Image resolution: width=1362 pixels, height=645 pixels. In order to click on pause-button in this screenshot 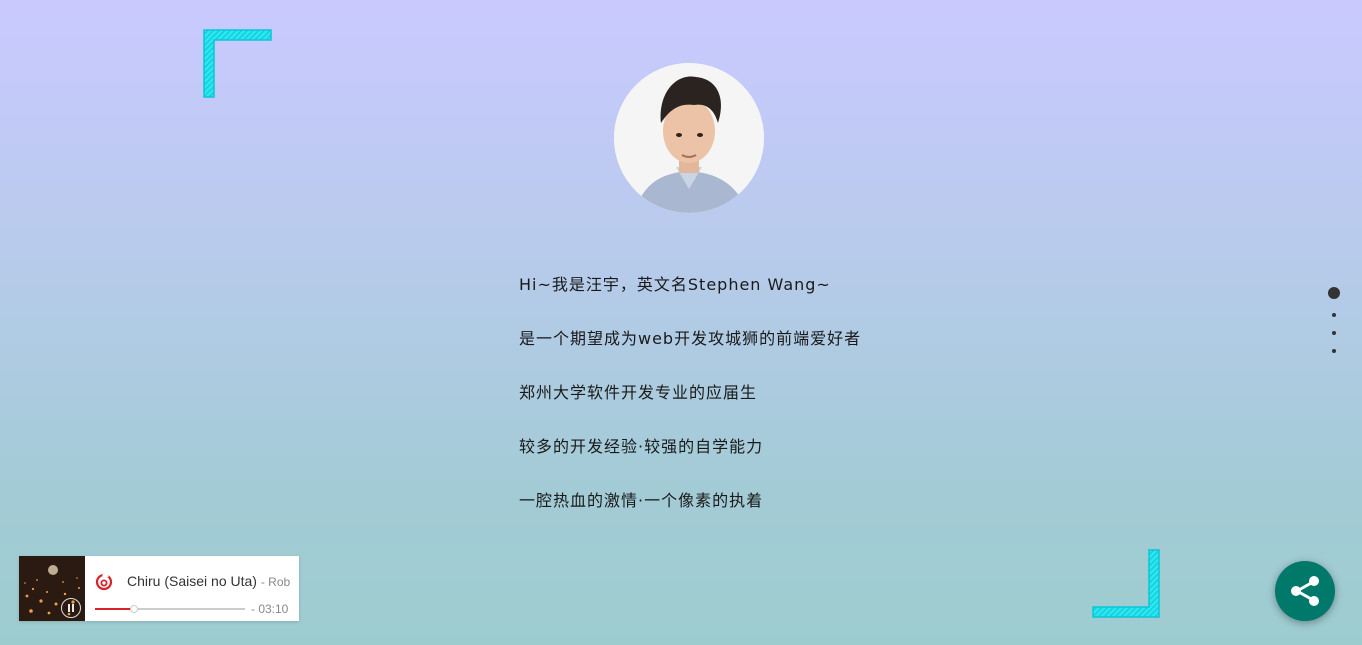, I will do `click(71, 608)`.